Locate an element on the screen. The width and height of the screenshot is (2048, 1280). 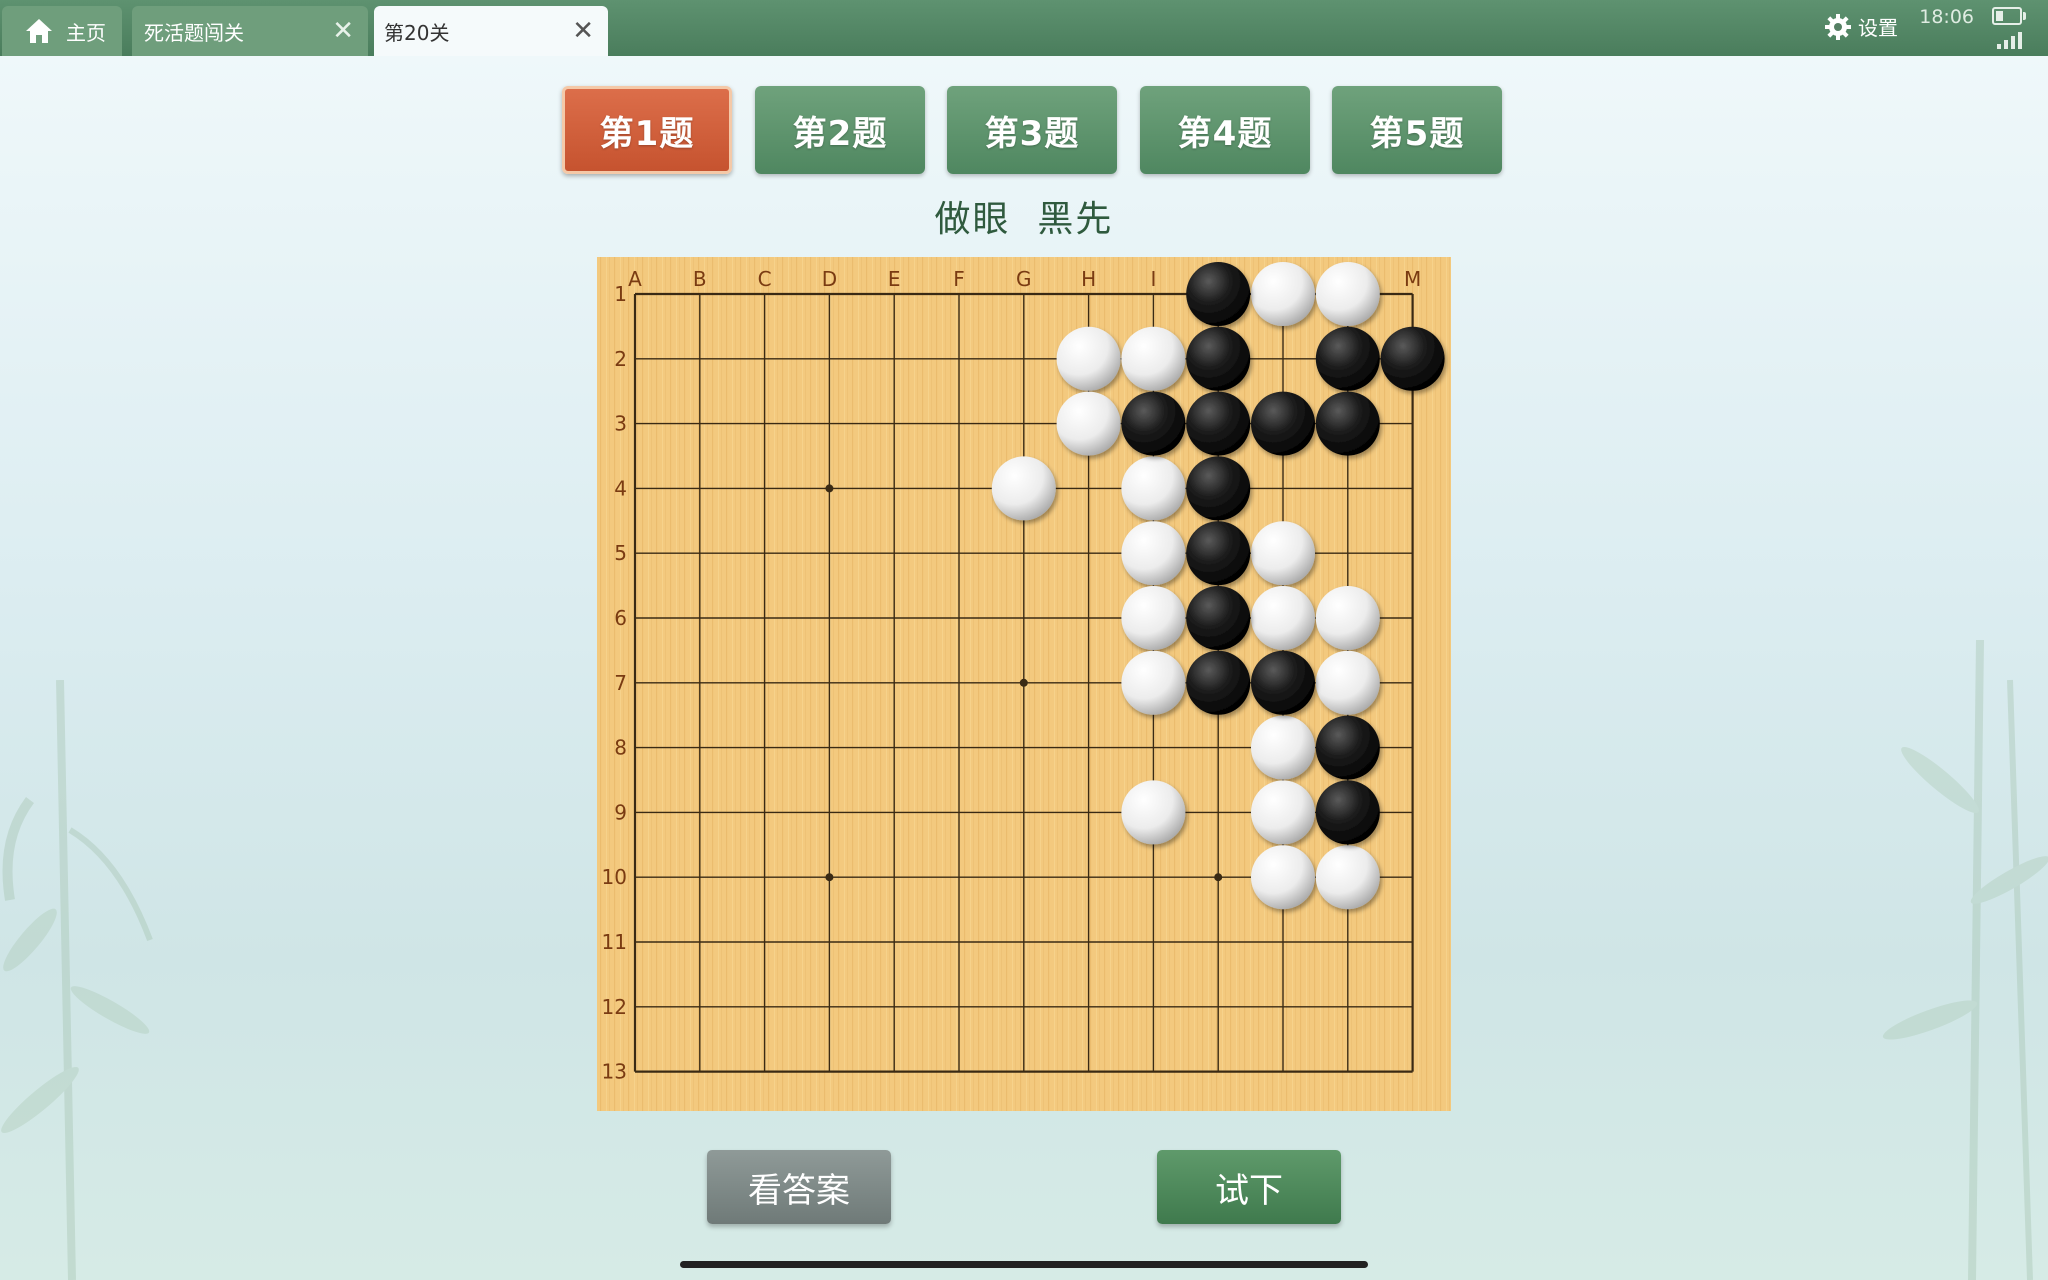
problem-instruction: 做眼 黑先 is located at coordinates (1024, 219).